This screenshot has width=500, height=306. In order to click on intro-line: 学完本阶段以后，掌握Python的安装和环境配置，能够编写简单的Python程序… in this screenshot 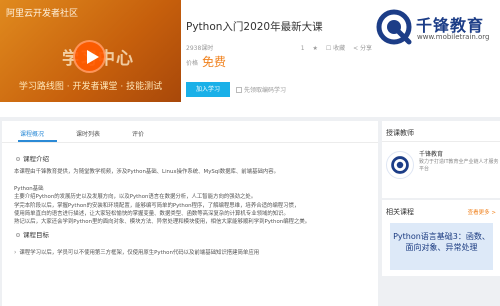, I will do `click(157, 205)`.